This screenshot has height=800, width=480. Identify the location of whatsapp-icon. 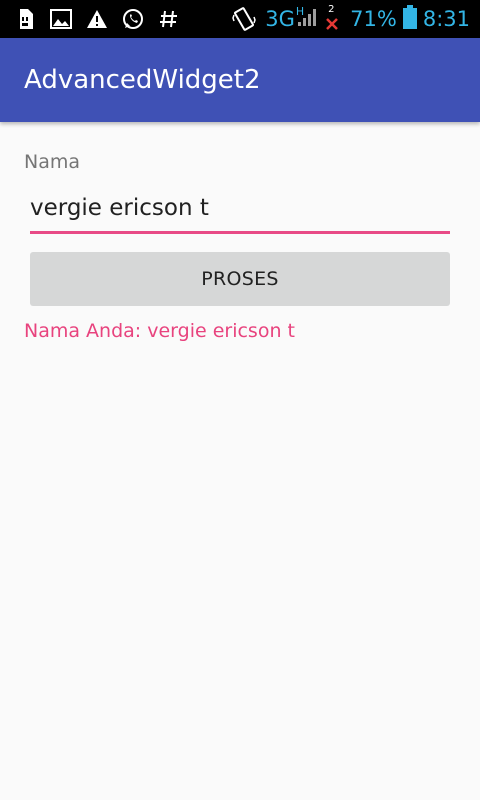
(133, 19).